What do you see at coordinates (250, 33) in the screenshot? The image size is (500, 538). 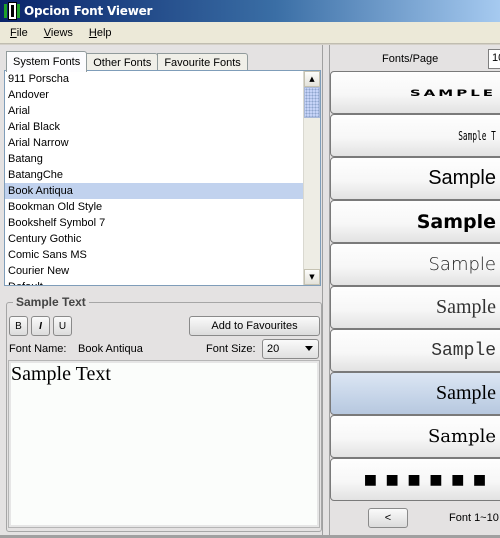 I see `menu-bar: File Views Help` at bounding box center [250, 33].